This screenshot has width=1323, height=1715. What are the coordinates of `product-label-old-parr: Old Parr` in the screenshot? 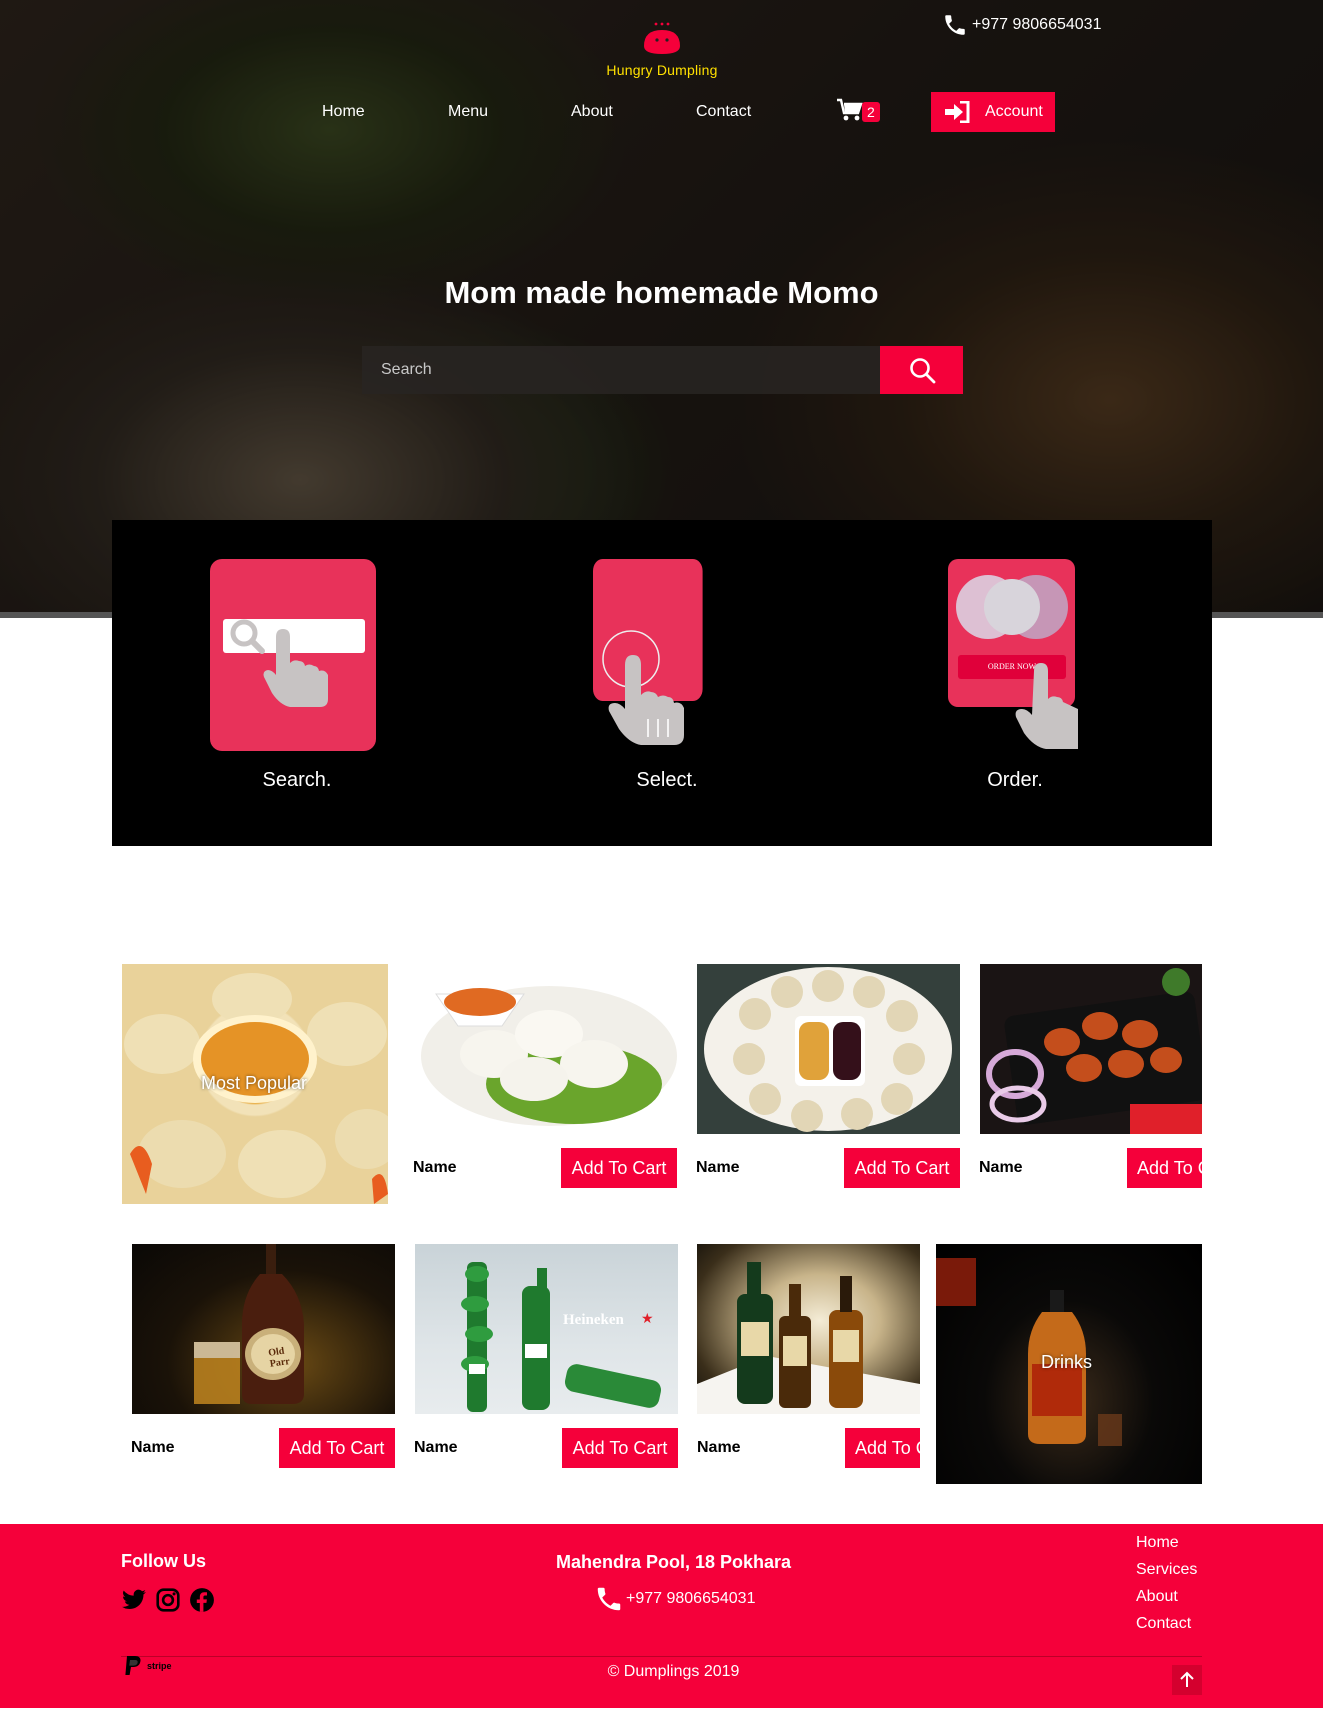 It's located at (279, 1357).